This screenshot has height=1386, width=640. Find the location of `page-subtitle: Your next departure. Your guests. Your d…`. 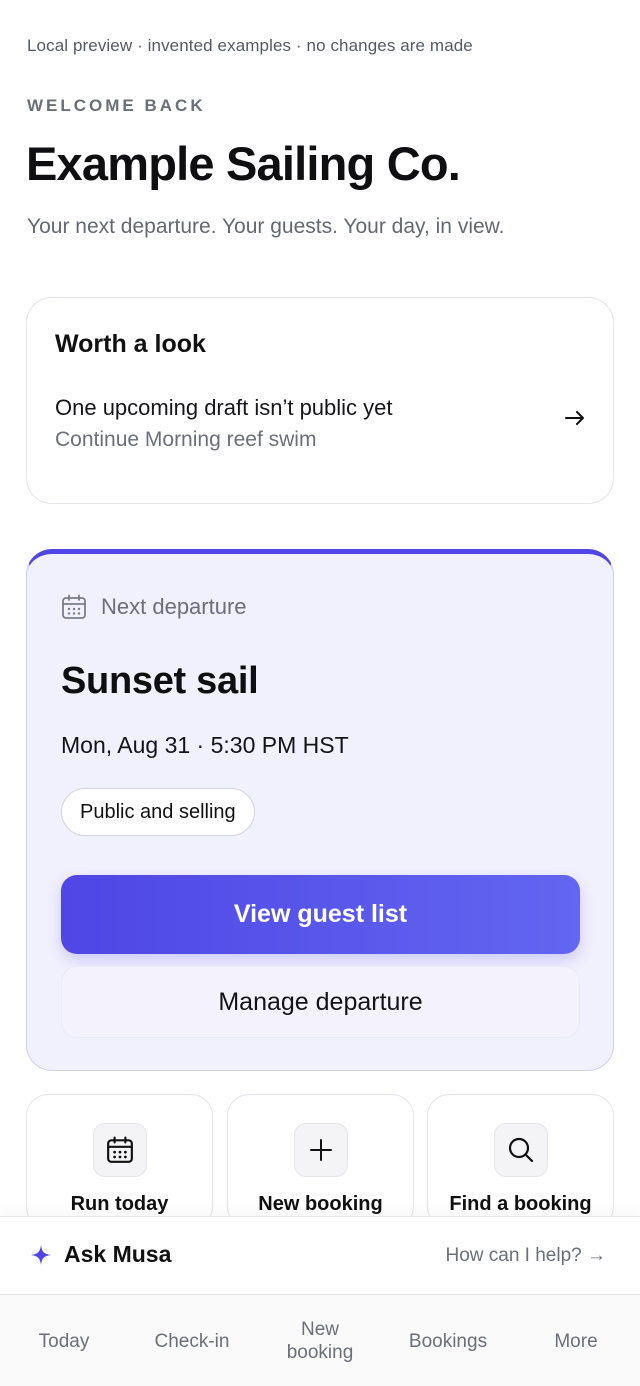

page-subtitle: Your next departure. Your guests. Your d… is located at coordinates (266, 226).